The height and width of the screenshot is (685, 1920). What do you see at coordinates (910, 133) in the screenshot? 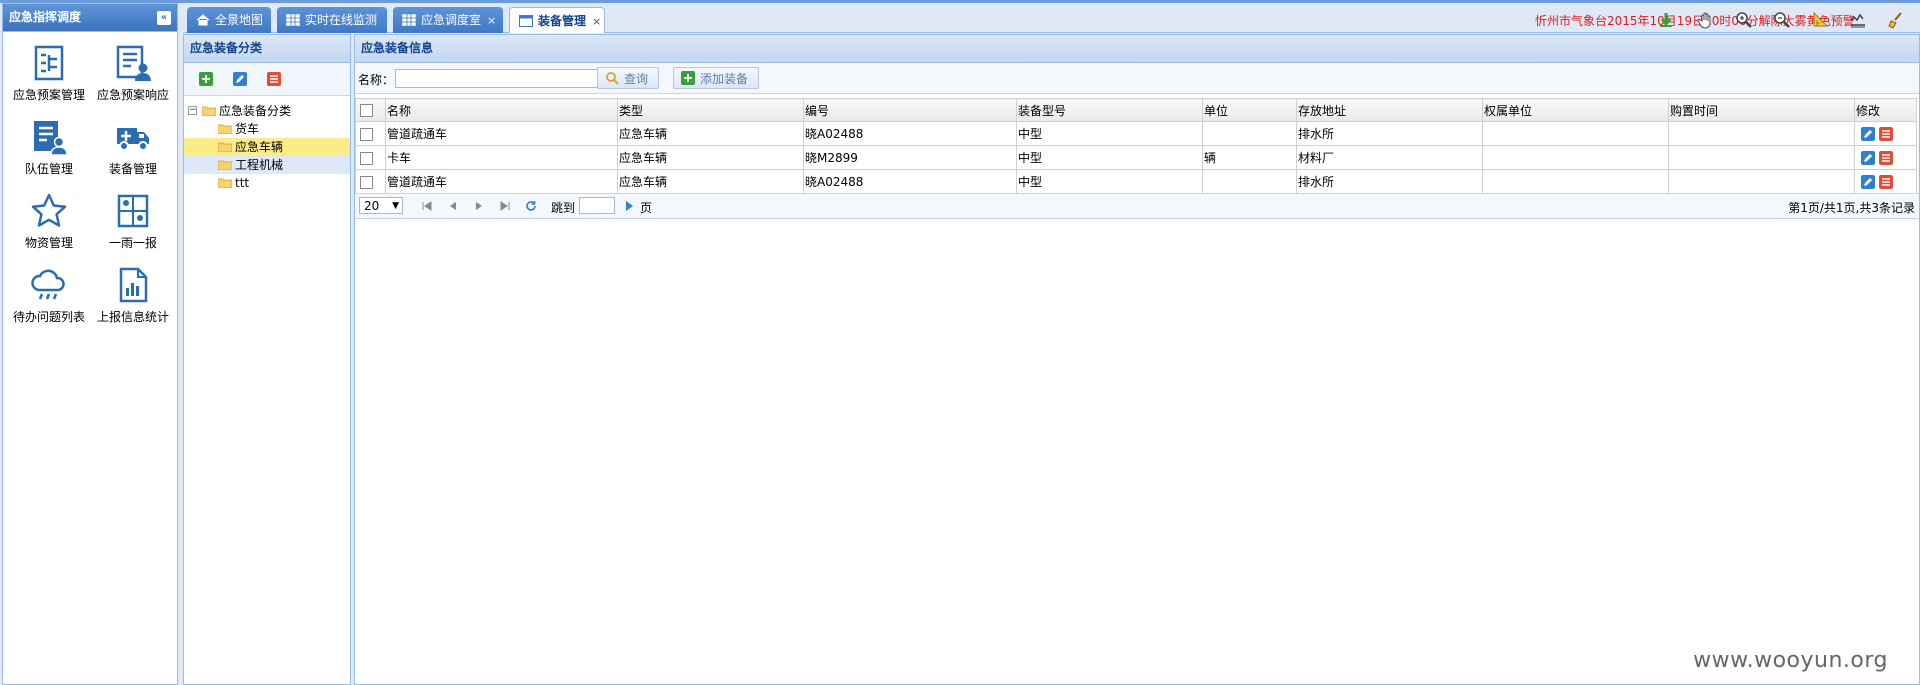
I see `table-cell: 晓A02488` at bounding box center [910, 133].